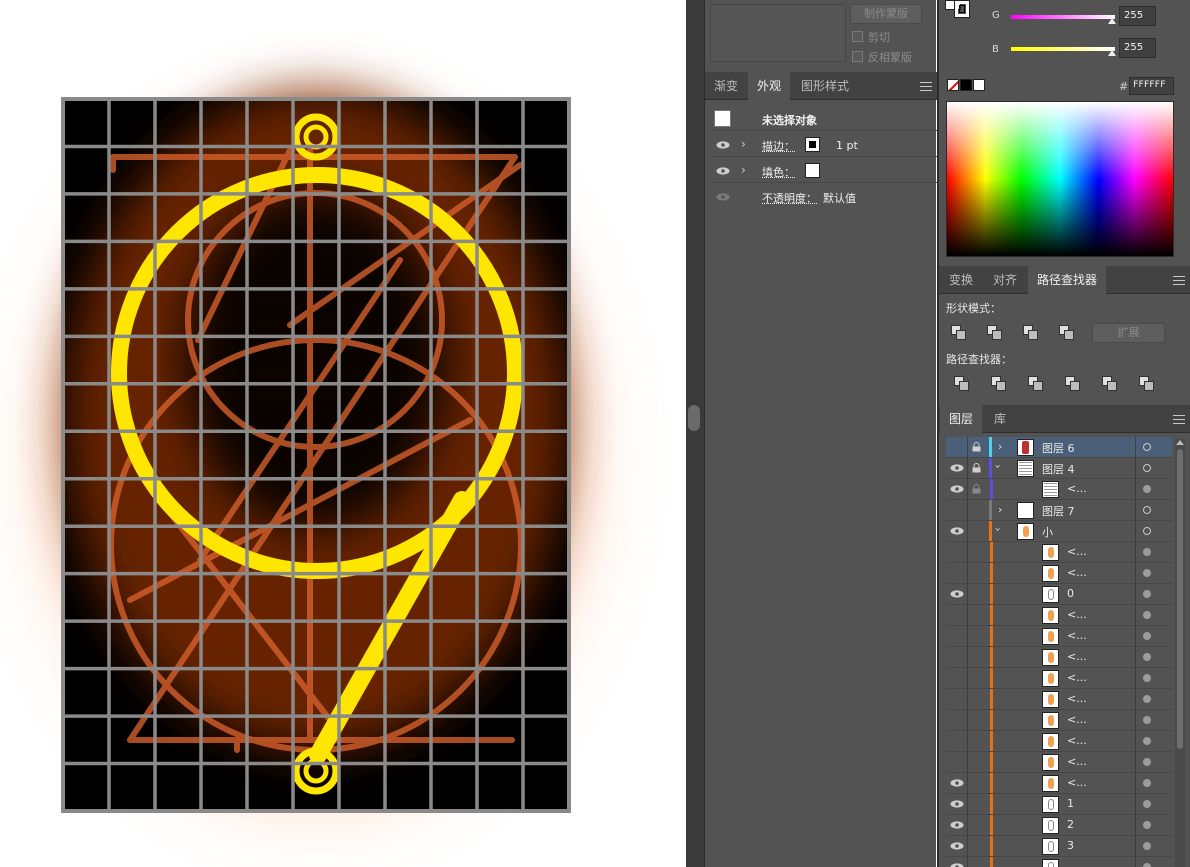  Describe the element at coordinates (1112, 21) in the screenshot. I see `g-slider-thumb` at that location.